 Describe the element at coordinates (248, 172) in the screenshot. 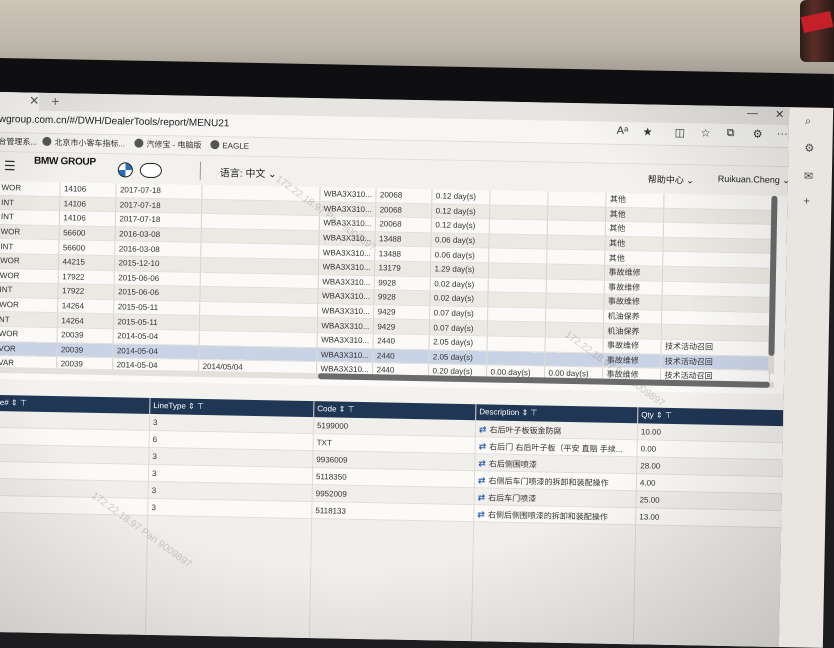

I see `language-selector: 语言: 中文 ⌄` at that location.